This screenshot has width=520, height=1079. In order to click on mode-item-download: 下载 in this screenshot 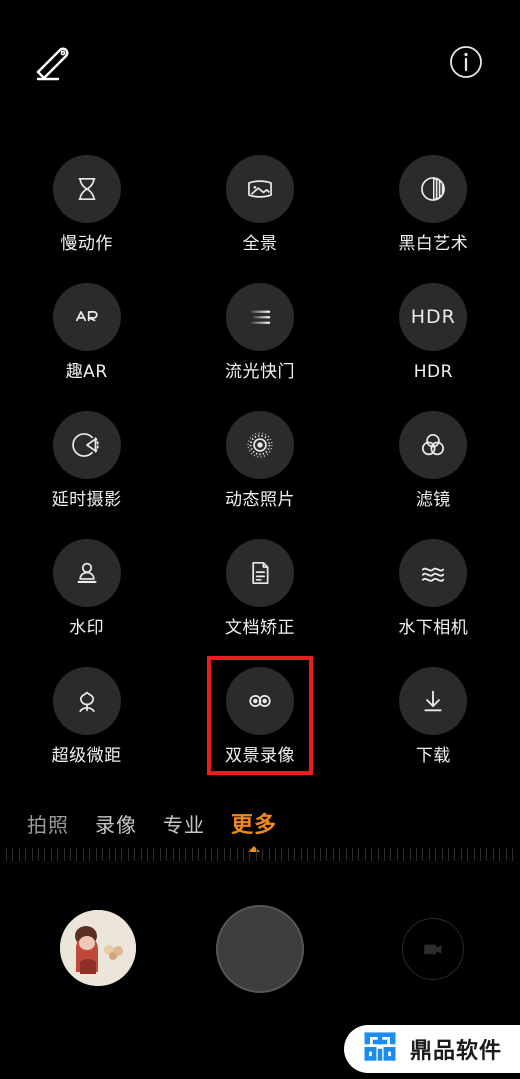, I will do `click(433, 726)`.